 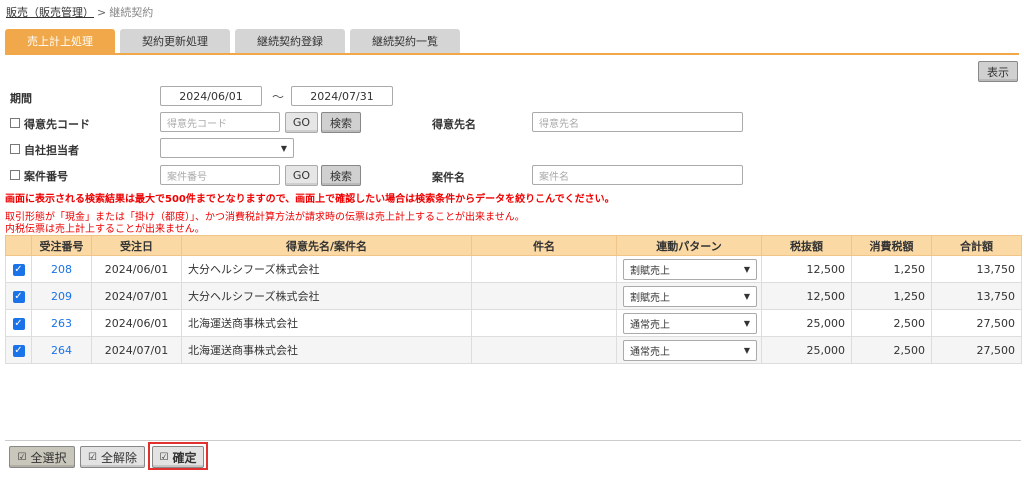 I want to click on staff-label: 自社担当者, so click(x=51, y=150).